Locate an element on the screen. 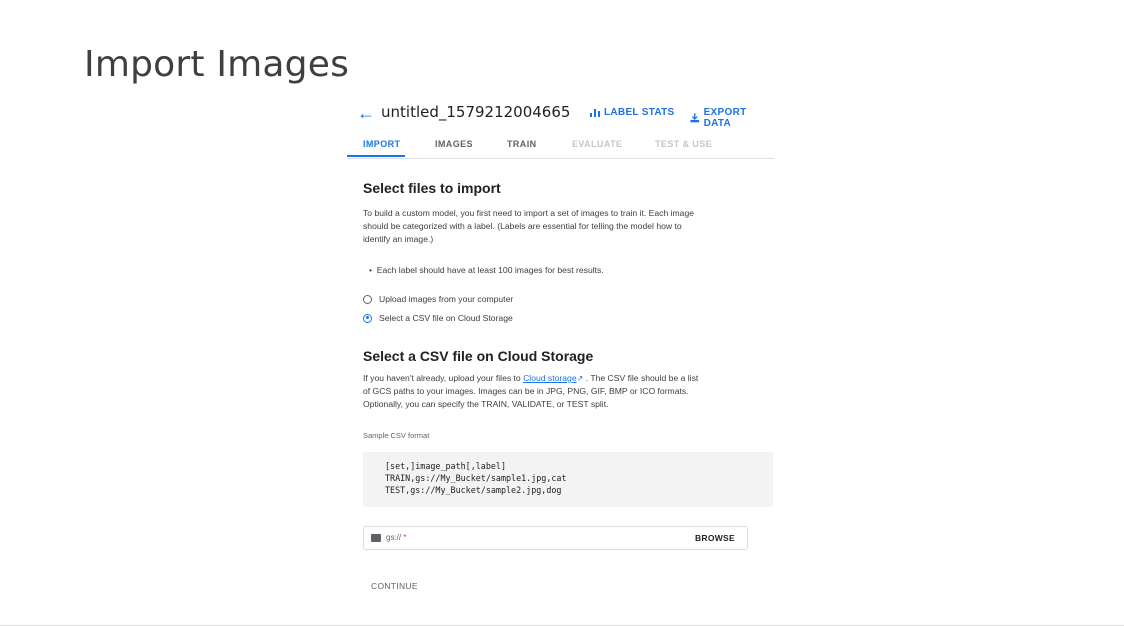 This screenshot has height=626, width=1124. bar-chart-icon is located at coordinates (595, 113).